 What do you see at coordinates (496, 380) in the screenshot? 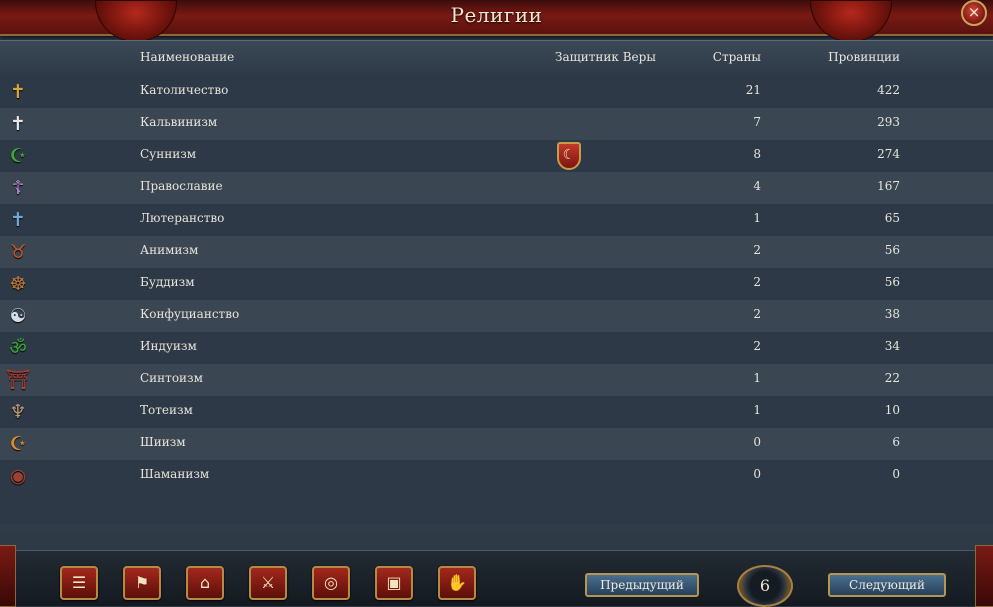
I see `table-row: ⛩ Синтоизм 1 22` at bounding box center [496, 380].